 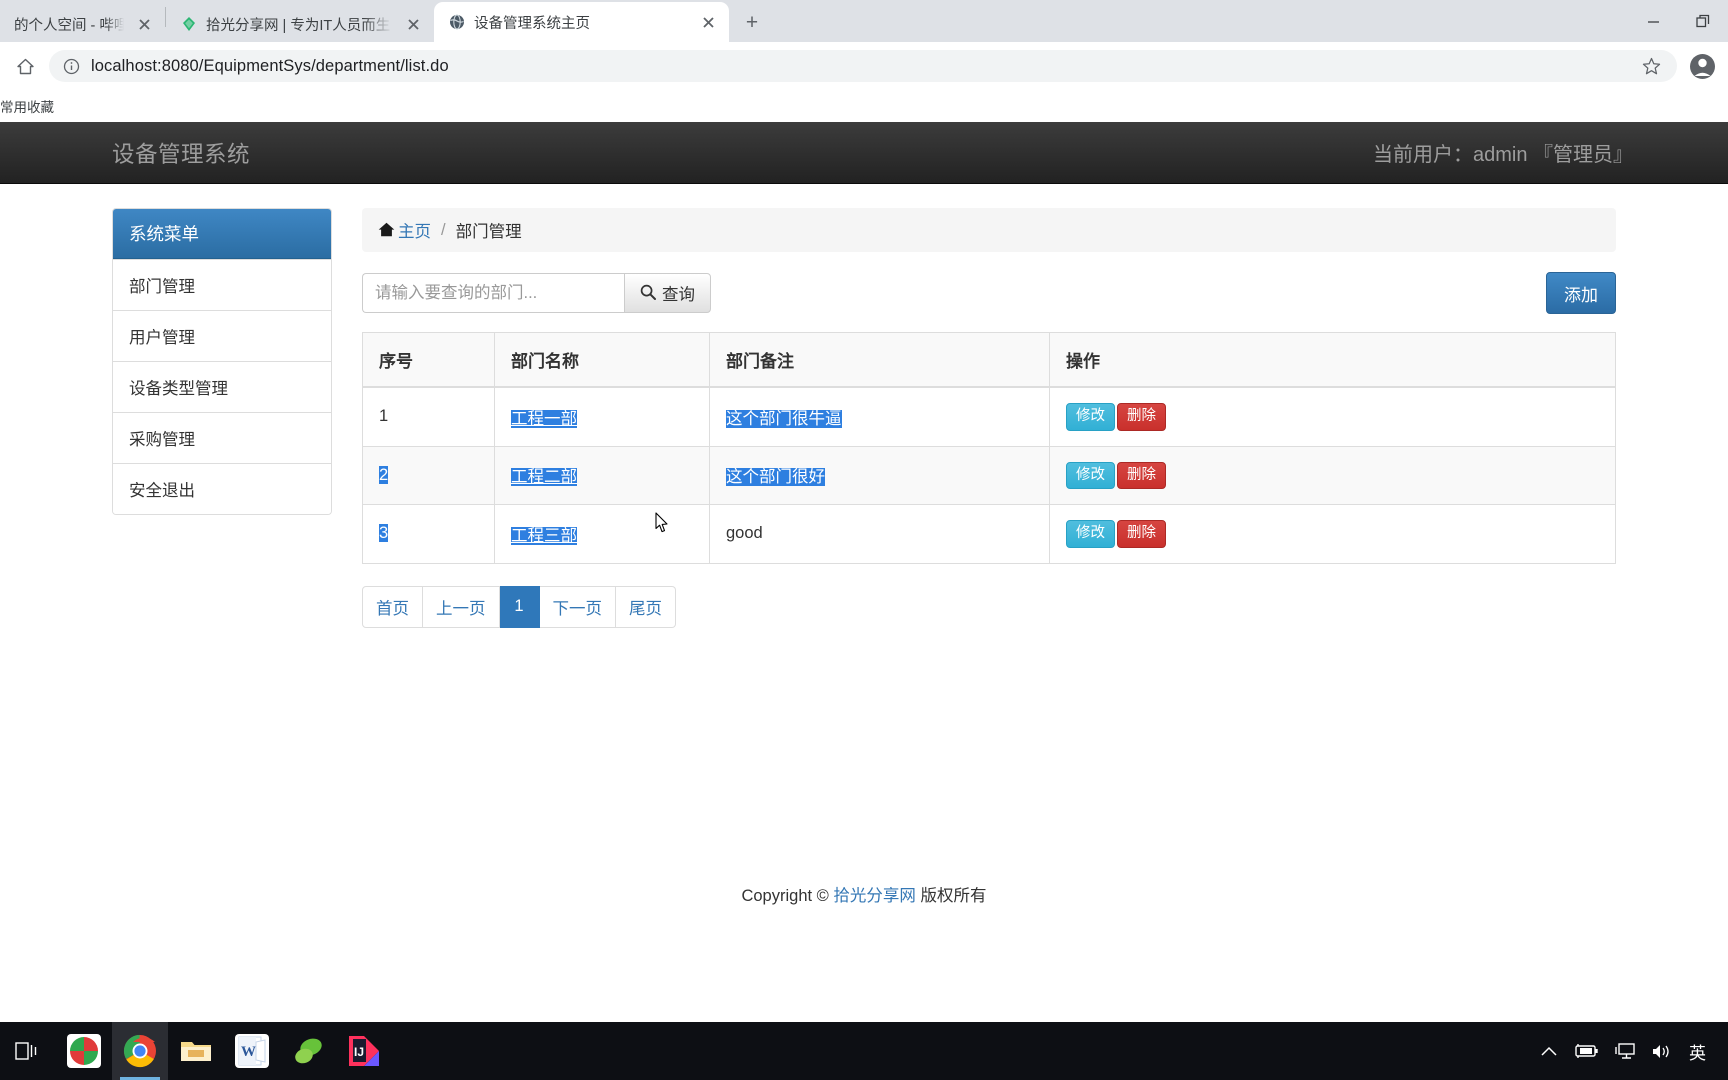 I want to click on chrome-glyph, so click(x=140, y=1051).